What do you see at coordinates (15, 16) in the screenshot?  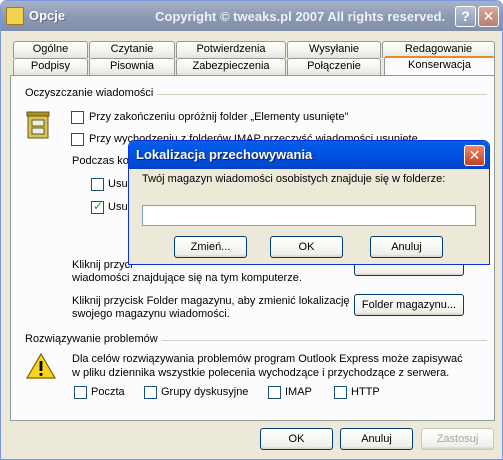 I see `app-icon` at bounding box center [15, 16].